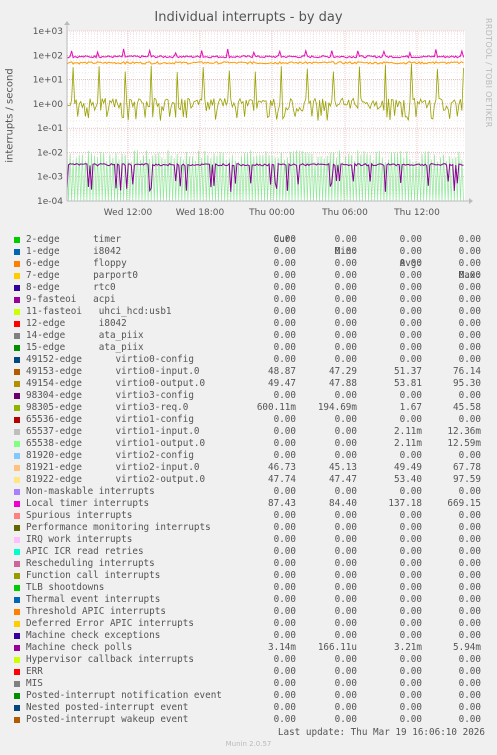 The width and height of the screenshot is (497, 755). Describe the element at coordinates (82, 275) in the screenshot. I see `legend-name: 7-edge parport0` at that location.